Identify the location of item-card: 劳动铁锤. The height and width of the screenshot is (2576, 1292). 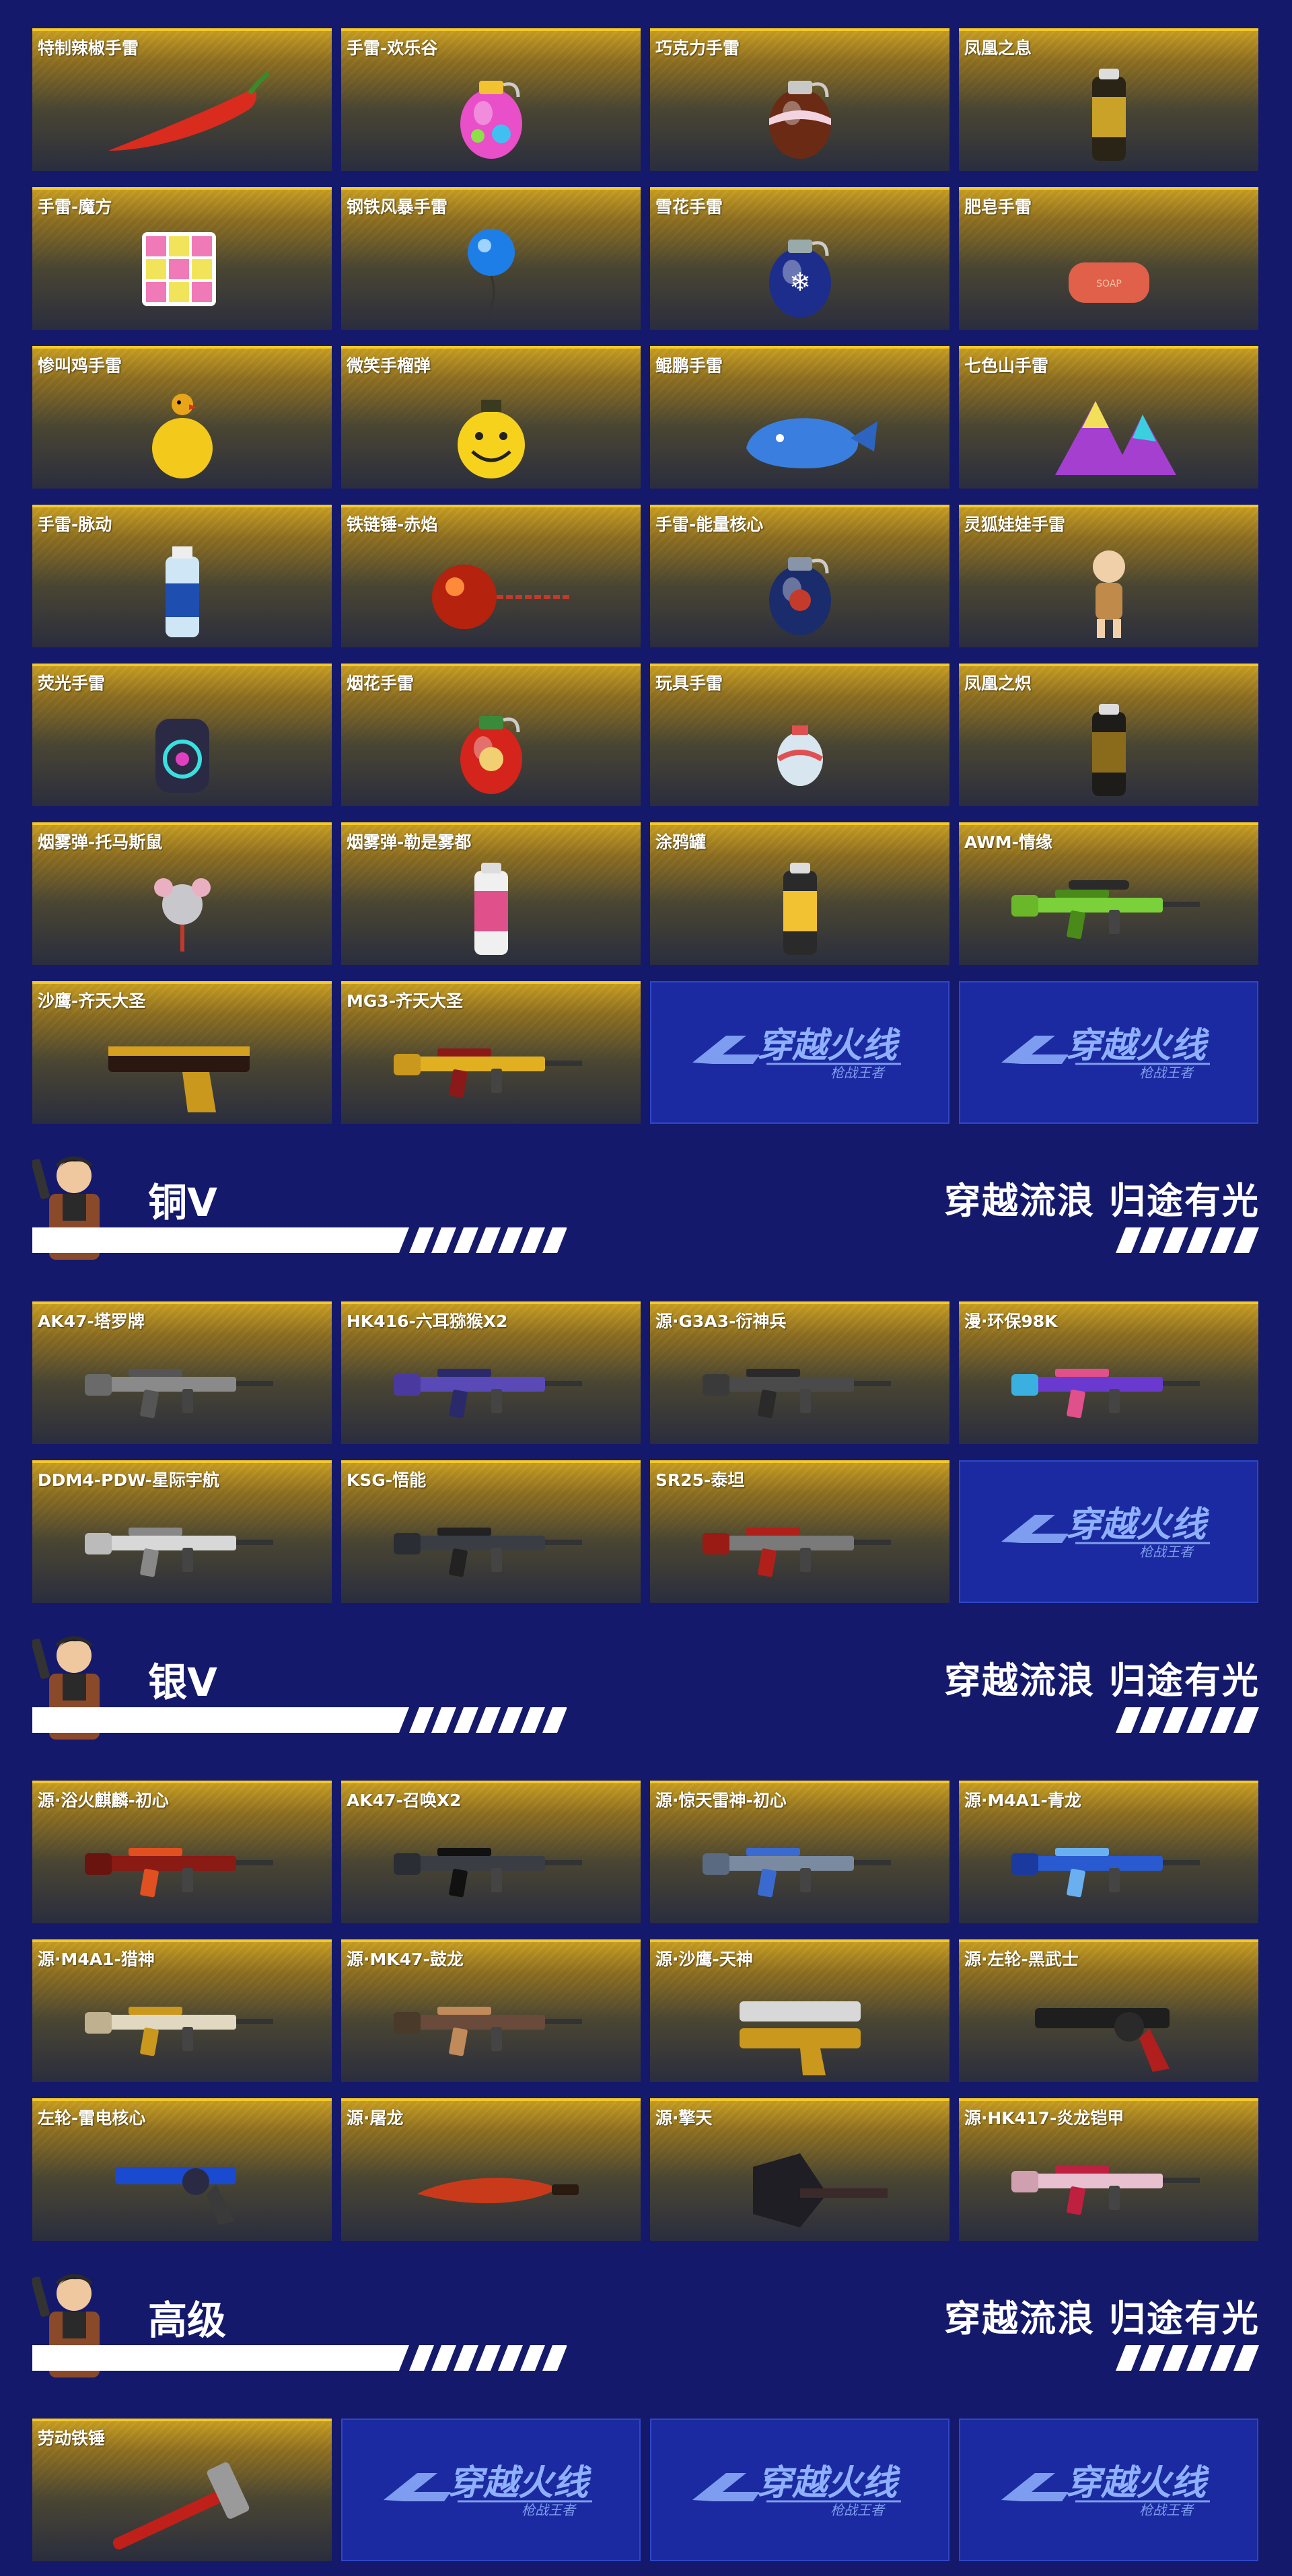
(182, 2490).